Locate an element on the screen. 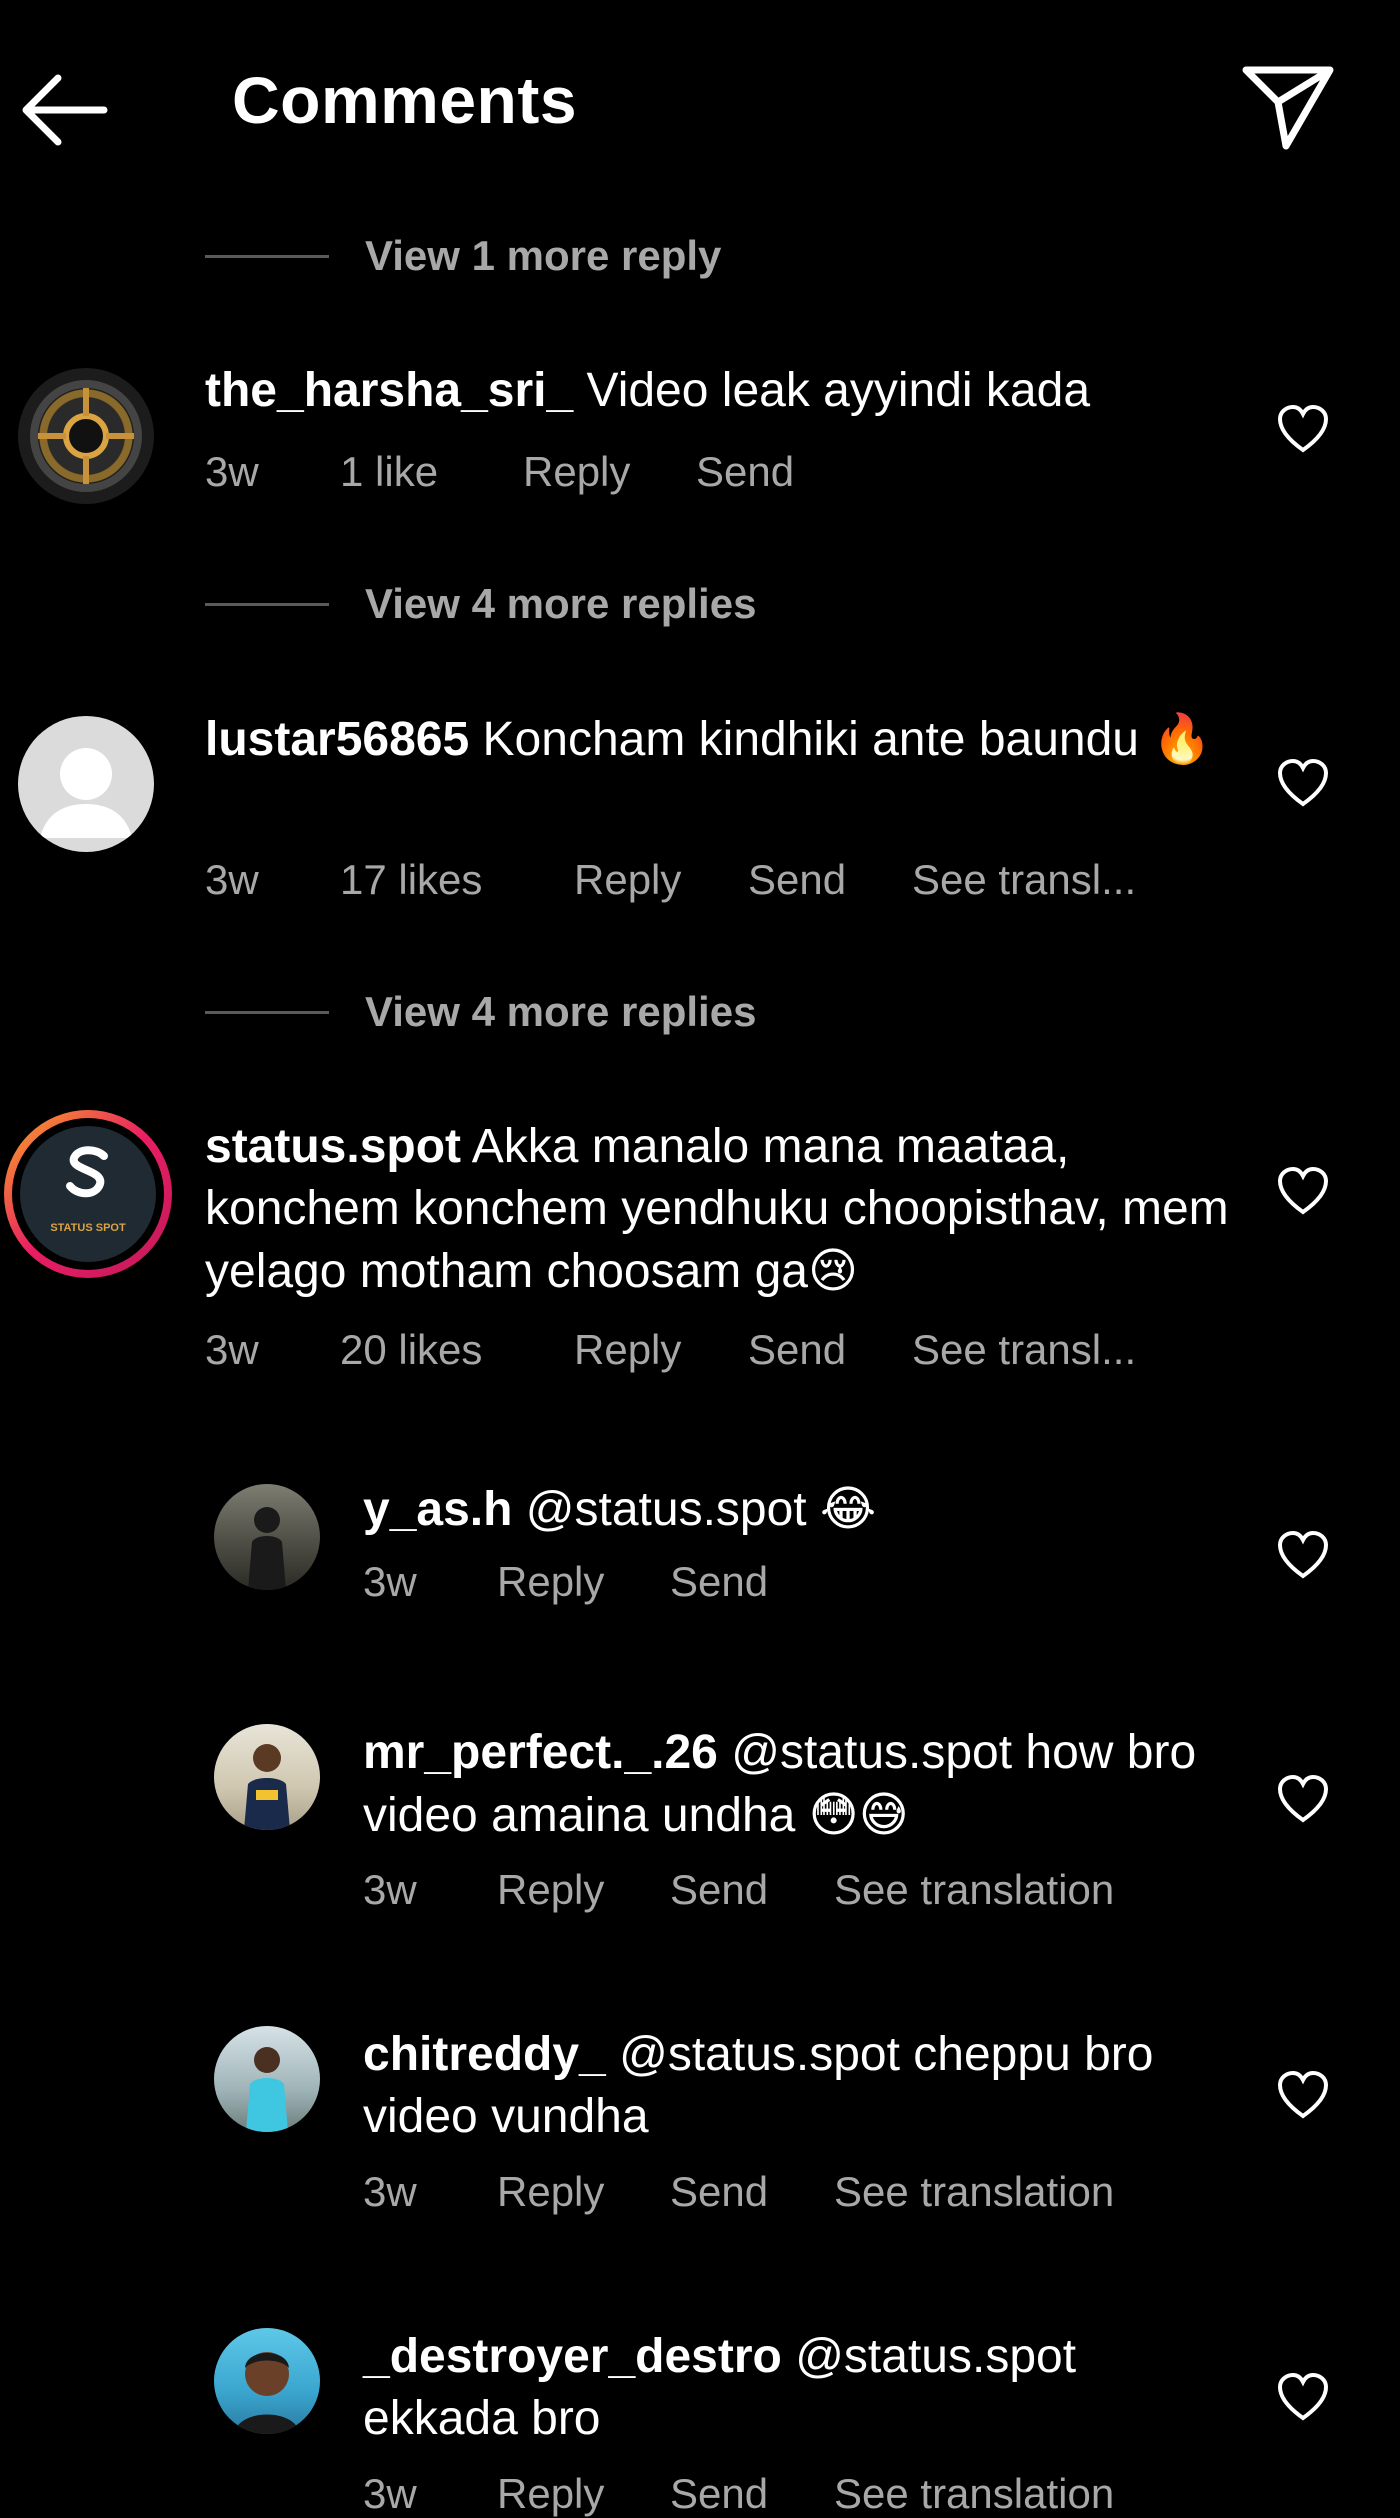 Image resolution: width=1400 pixels, height=2518 pixels. comment-meta: 3w 1 like Reply Send is located at coordinates (499, 472).